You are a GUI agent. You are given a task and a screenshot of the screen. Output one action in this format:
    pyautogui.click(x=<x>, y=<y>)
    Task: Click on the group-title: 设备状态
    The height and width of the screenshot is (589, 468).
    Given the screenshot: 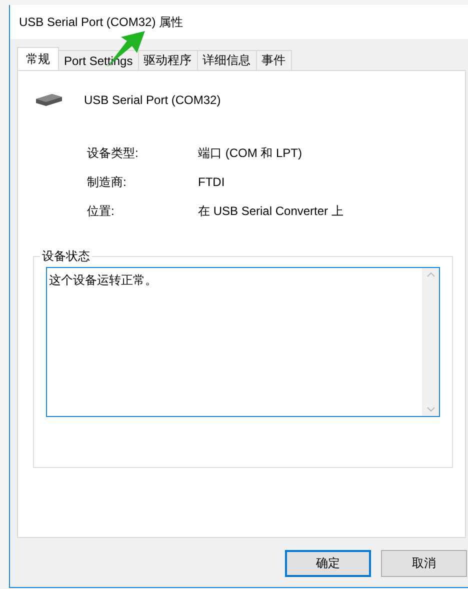 What is the action you would take?
    pyautogui.click(x=66, y=256)
    